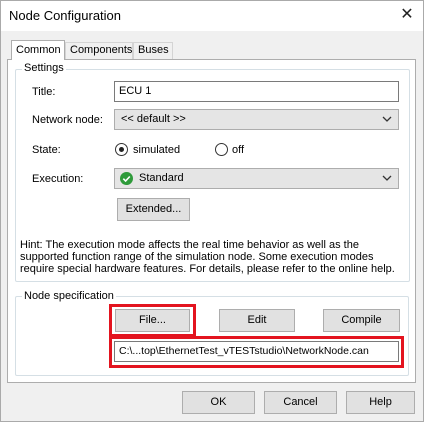 This screenshot has height=422, width=424. Describe the element at coordinates (380, 402) in the screenshot. I see `help-button: Help` at that location.